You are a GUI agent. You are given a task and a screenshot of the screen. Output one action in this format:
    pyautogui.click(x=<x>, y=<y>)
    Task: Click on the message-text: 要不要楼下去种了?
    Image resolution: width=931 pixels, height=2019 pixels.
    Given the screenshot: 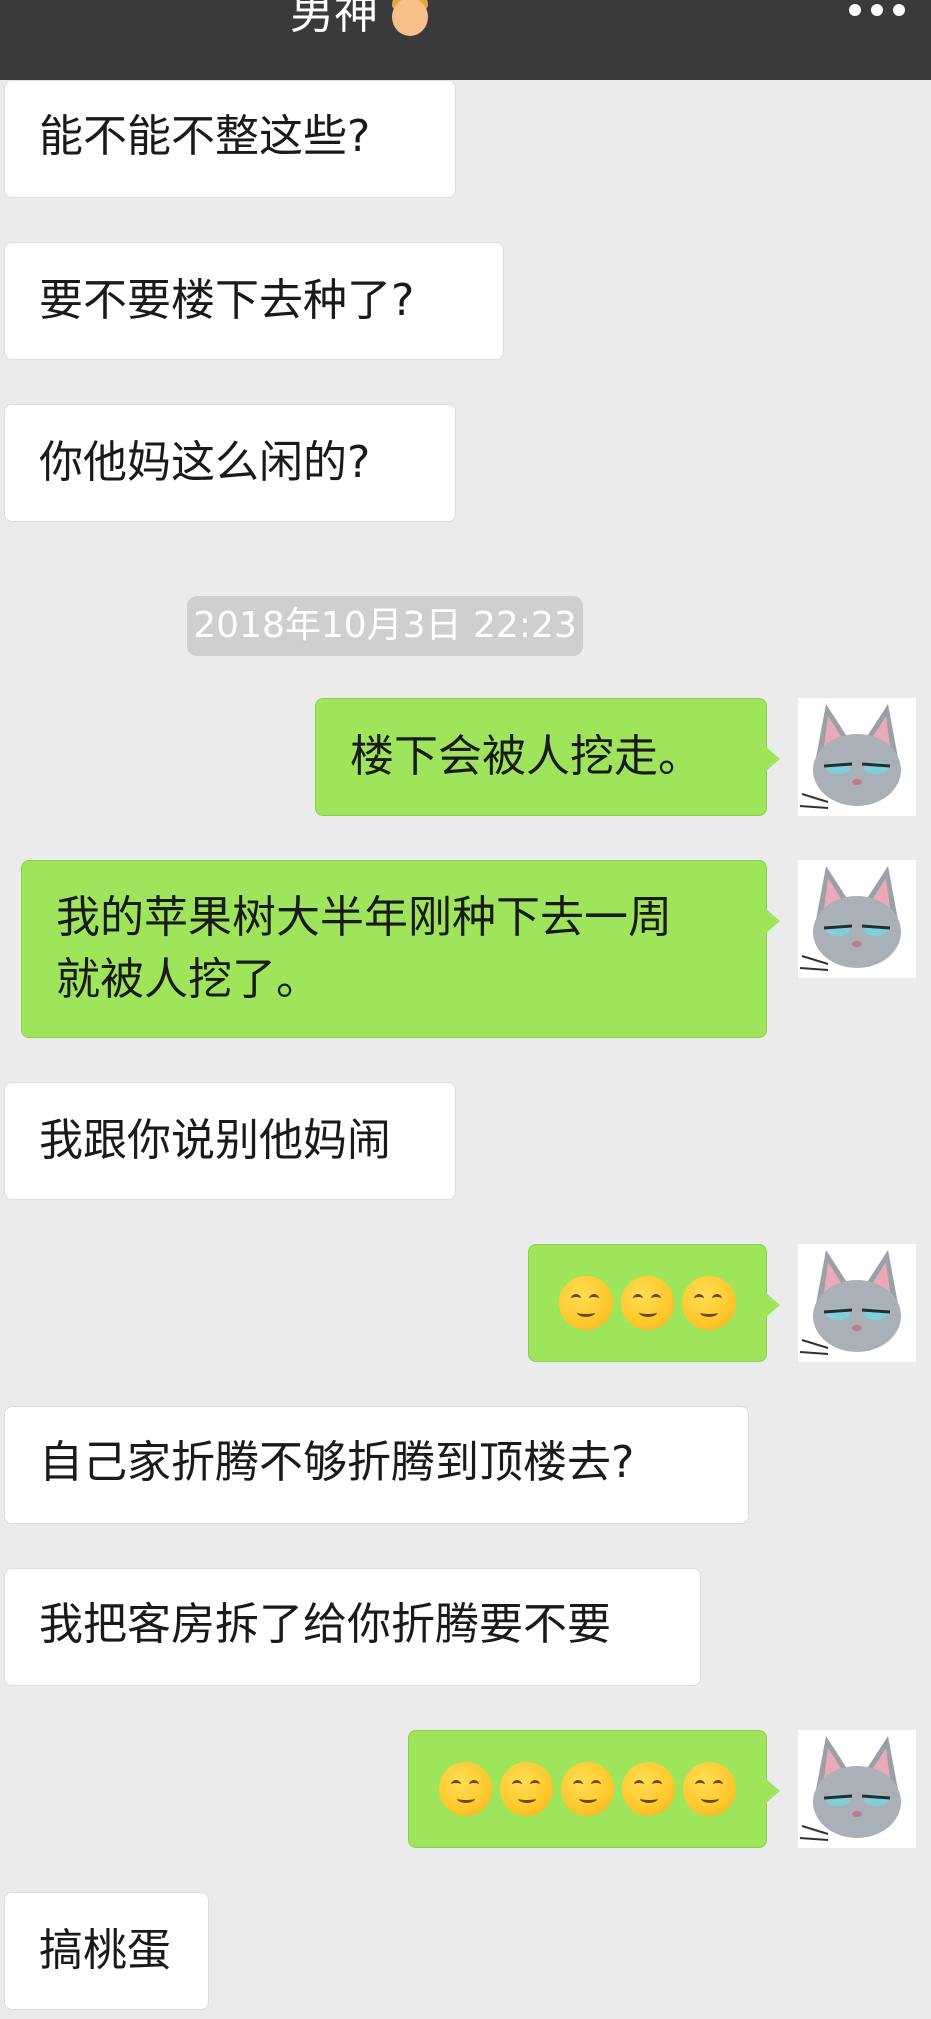 What is the action you would take?
    pyautogui.click(x=227, y=300)
    